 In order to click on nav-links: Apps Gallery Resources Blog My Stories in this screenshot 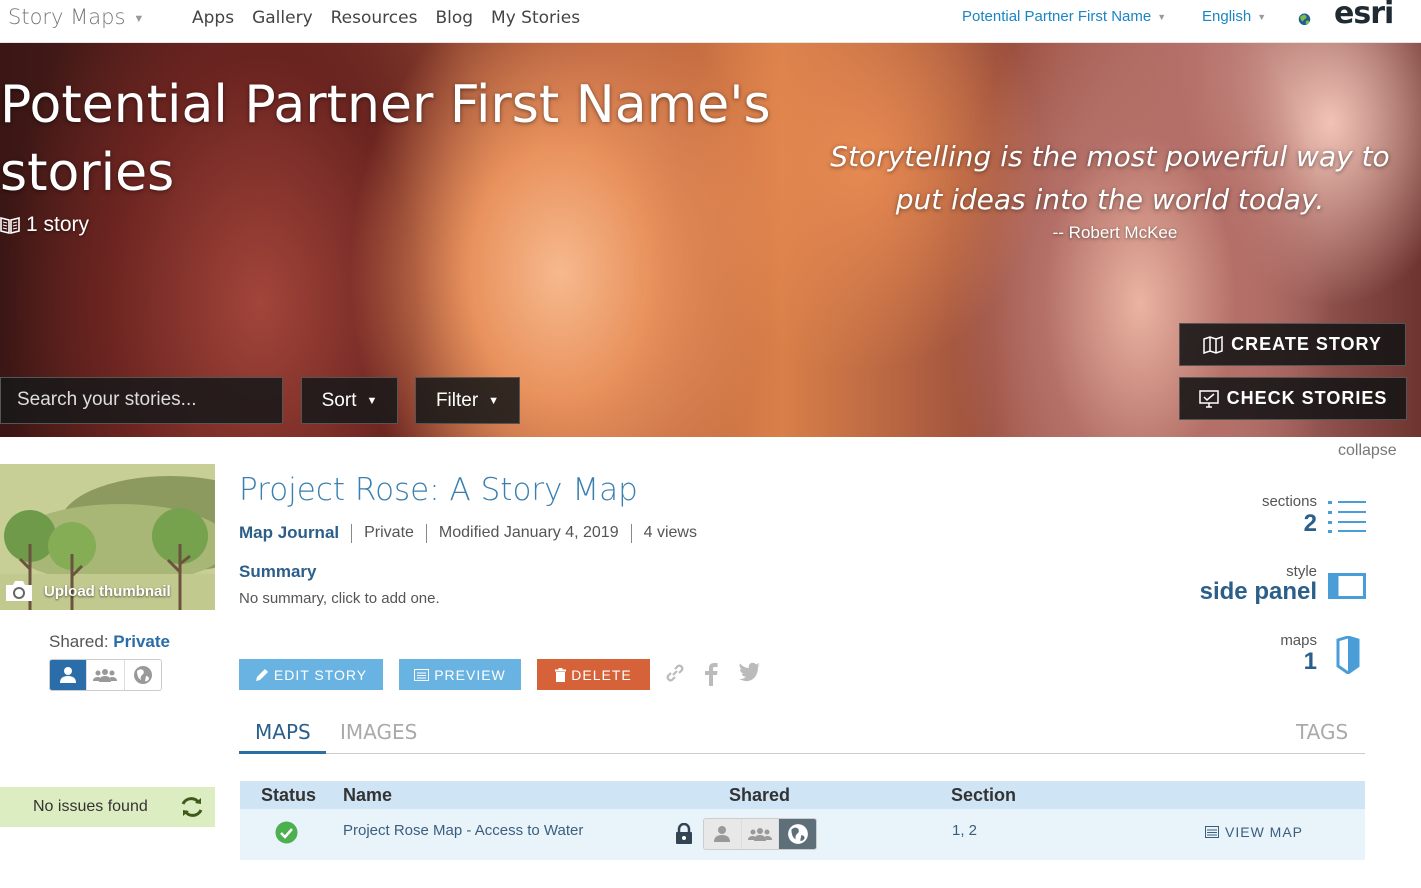, I will do `click(386, 18)`.